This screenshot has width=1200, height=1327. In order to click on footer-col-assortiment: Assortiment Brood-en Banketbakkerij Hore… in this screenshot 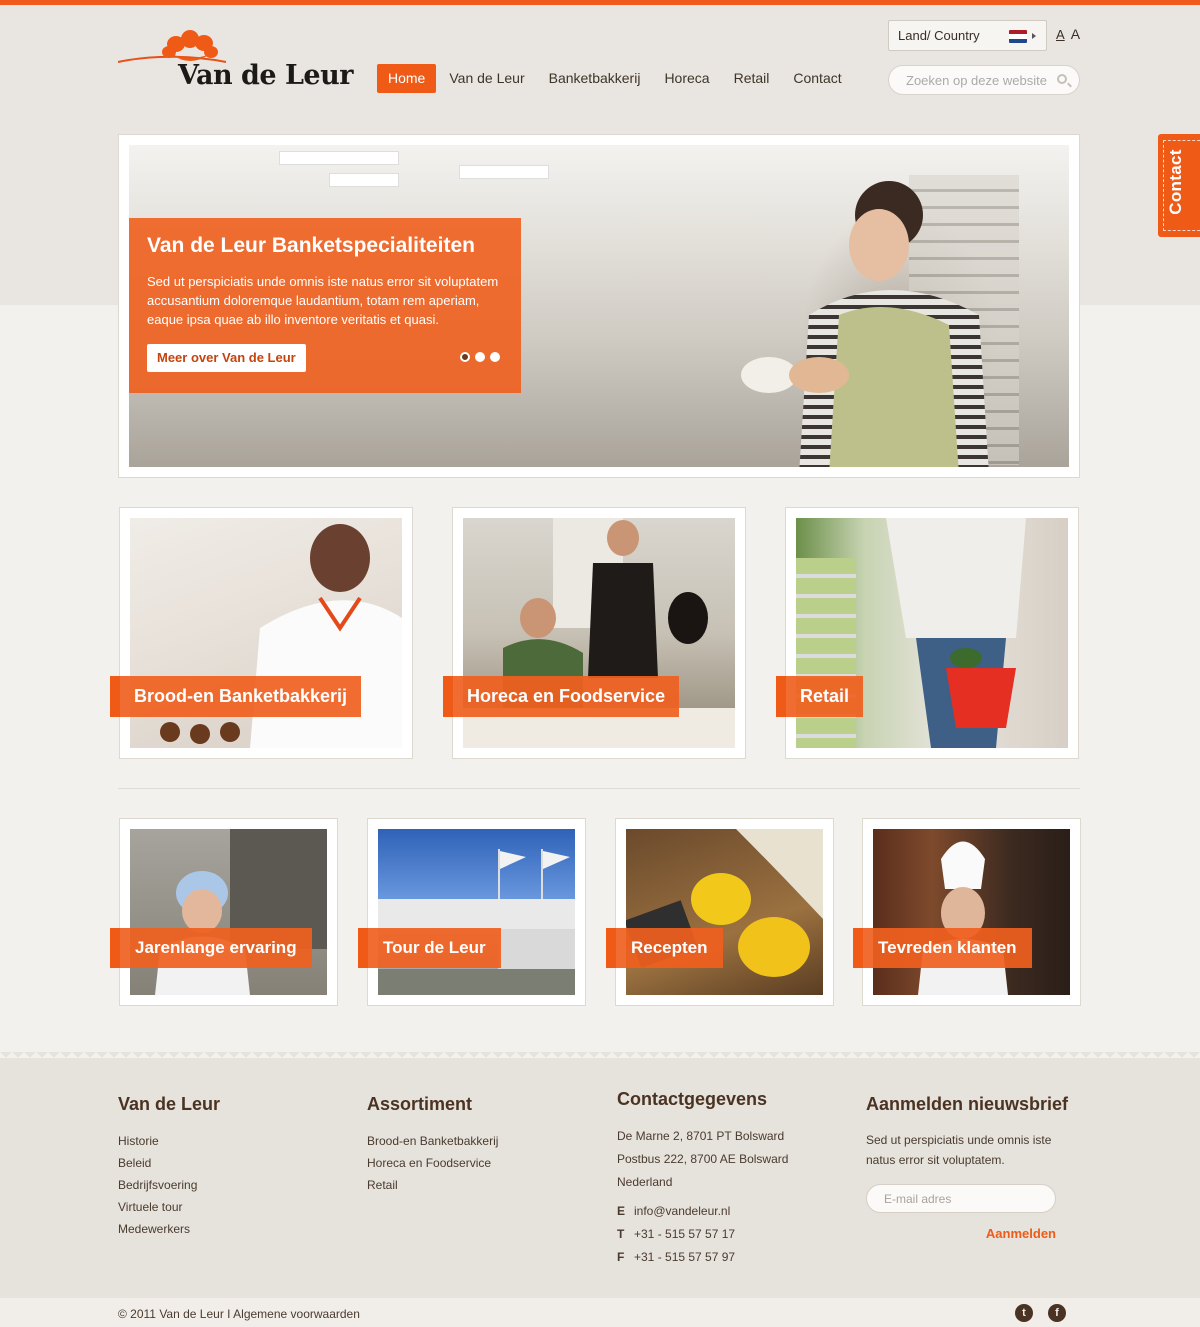, I will do `click(432, 1145)`.